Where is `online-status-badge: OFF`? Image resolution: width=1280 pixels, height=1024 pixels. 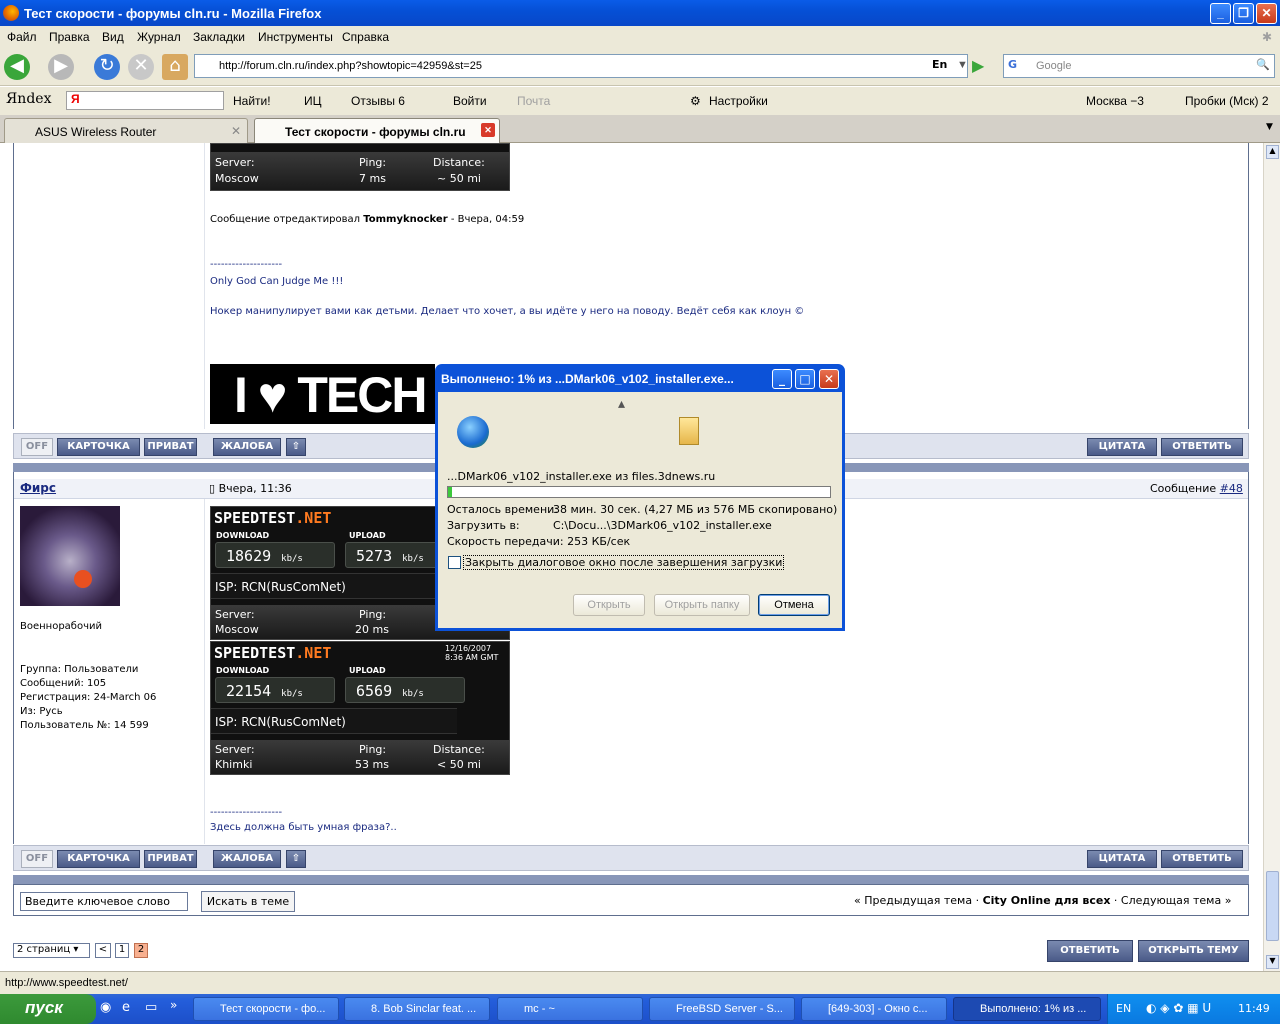 online-status-badge: OFF is located at coordinates (37, 447).